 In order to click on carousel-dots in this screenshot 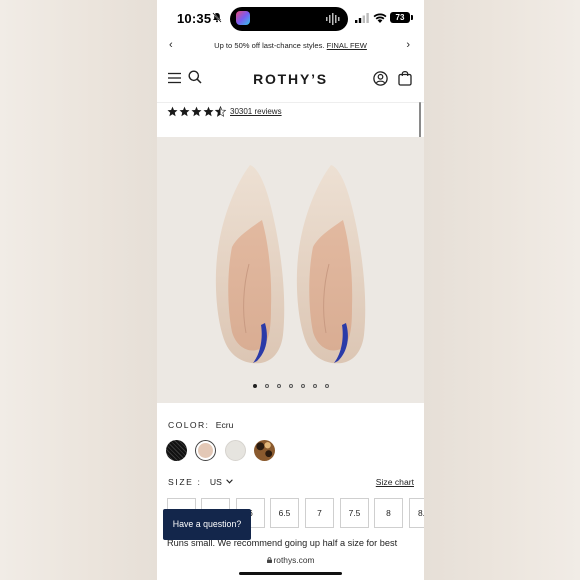, I will do `click(290, 387)`.